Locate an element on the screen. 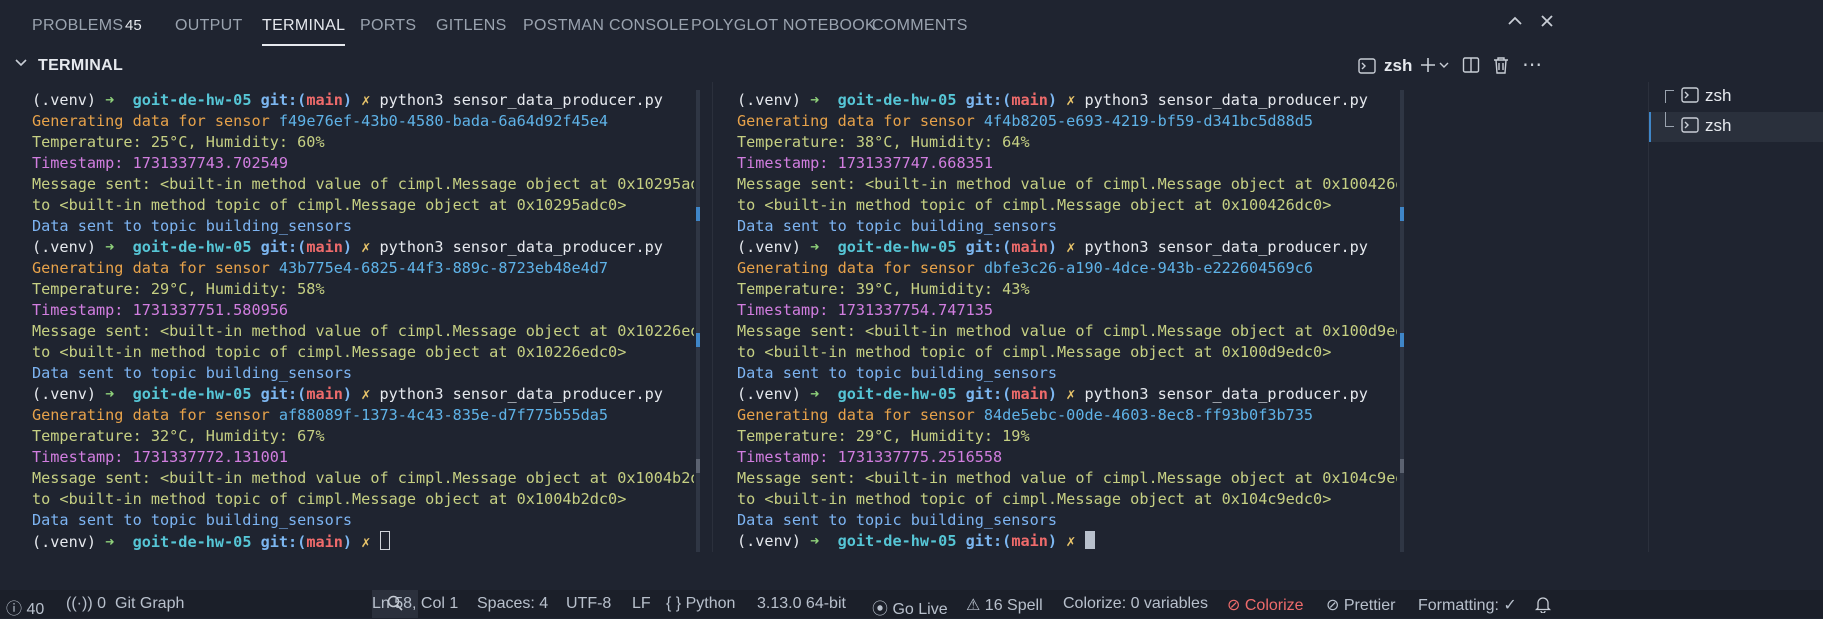 The height and width of the screenshot is (619, 1823). eol-status: LF is located at coordinates (641, 604).